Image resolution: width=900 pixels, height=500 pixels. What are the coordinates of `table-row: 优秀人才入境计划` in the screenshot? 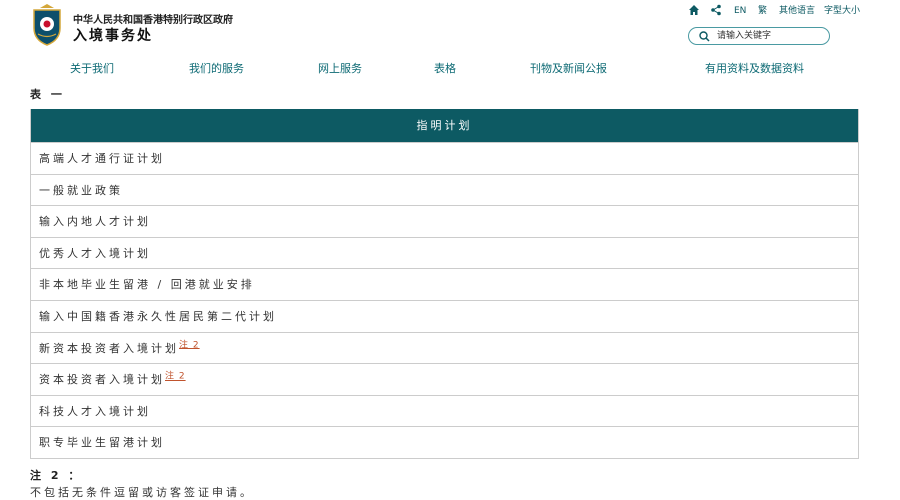 It's located at (444, 252).